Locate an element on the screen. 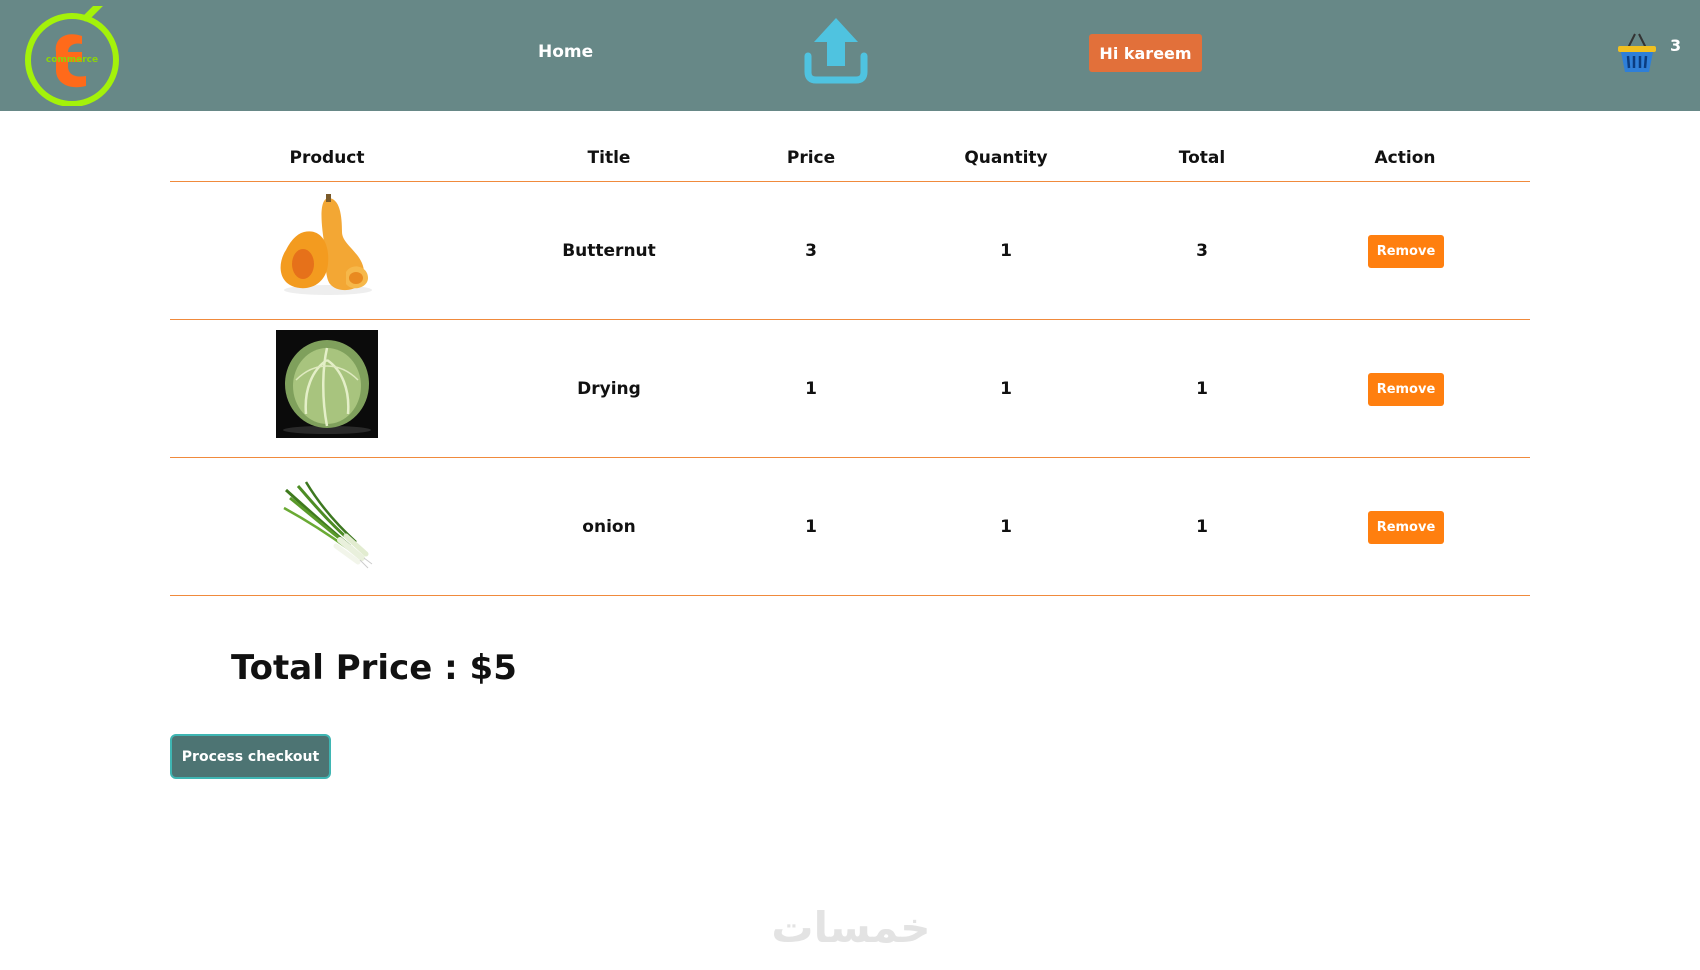  product-title: Drying is located at coordinates (609, 389).